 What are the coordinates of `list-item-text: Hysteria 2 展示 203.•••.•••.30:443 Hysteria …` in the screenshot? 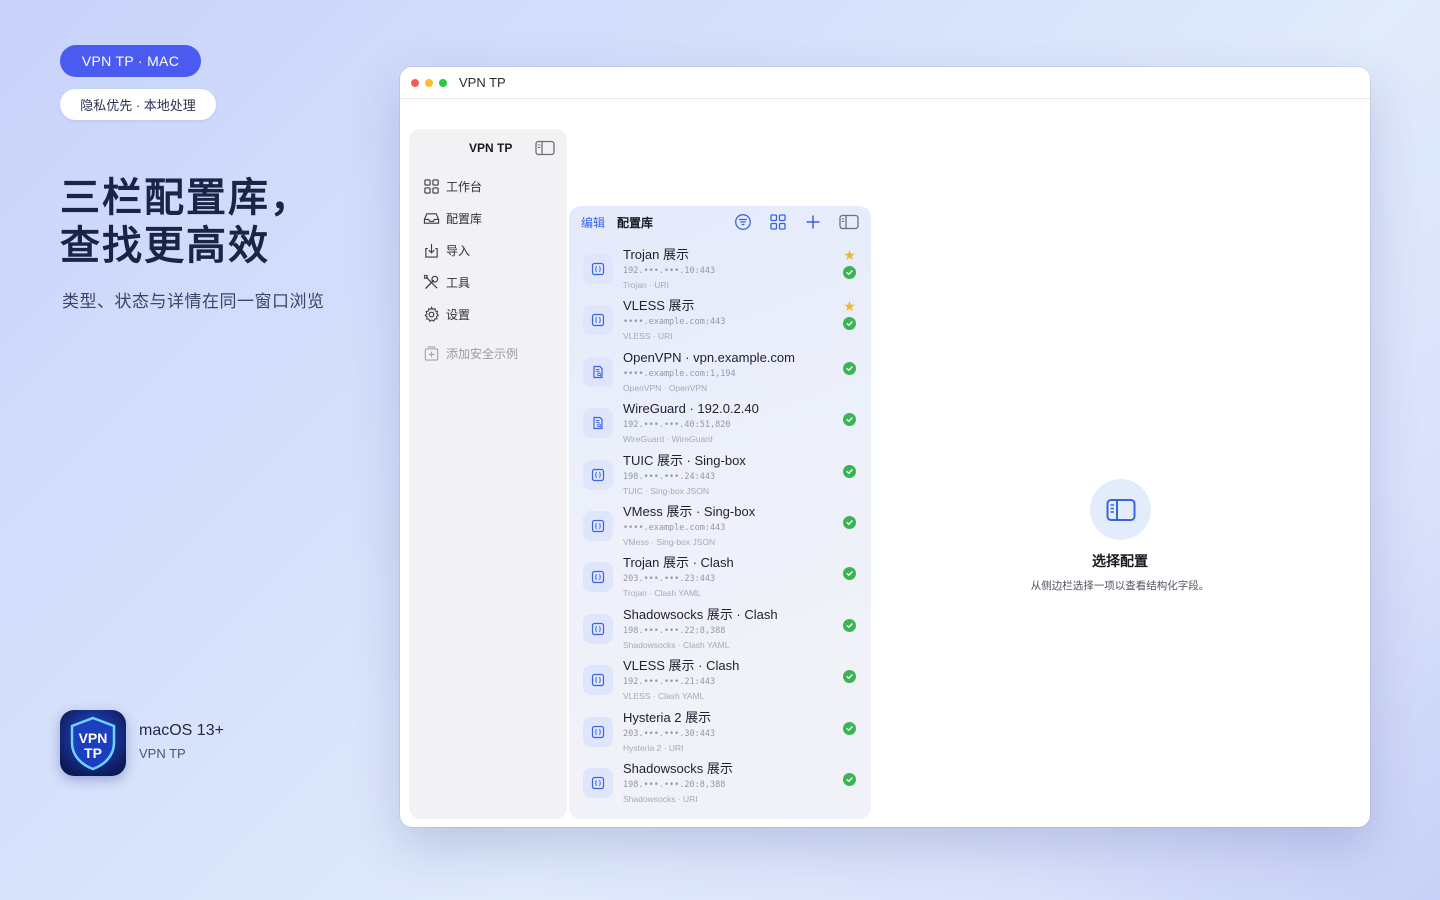 It's located at (740, 731).